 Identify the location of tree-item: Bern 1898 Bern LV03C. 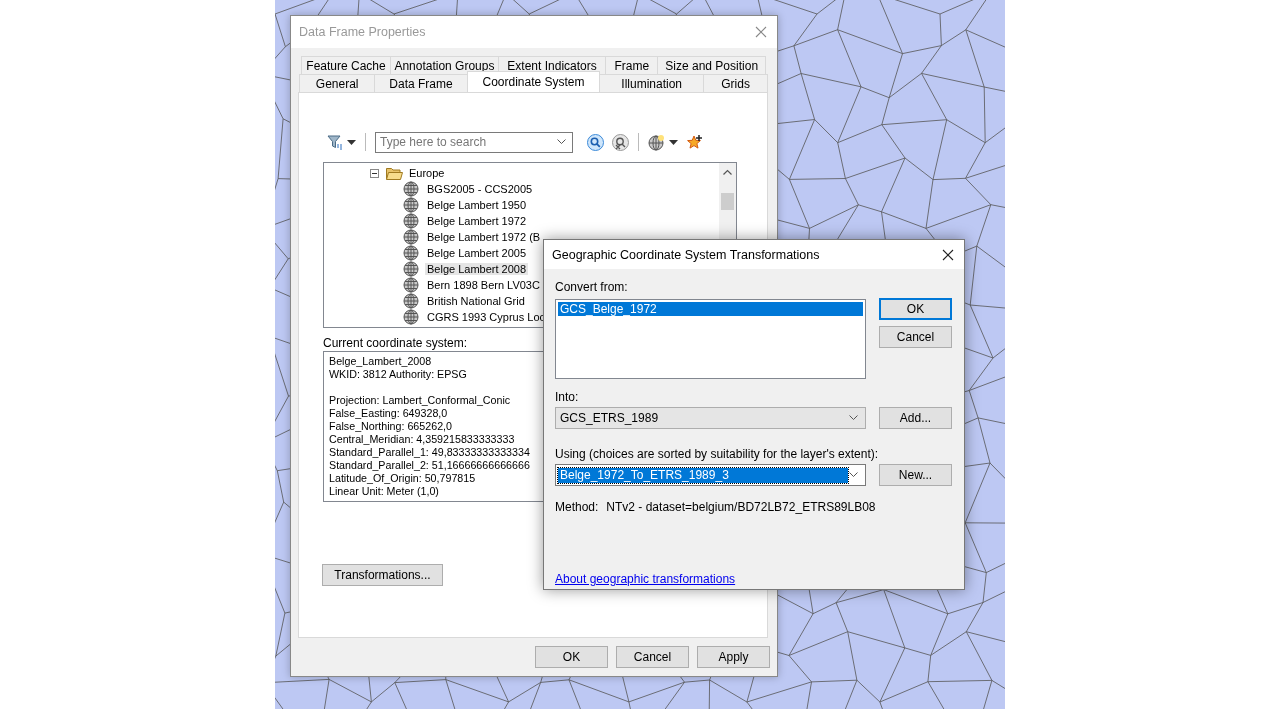
(483, 285).